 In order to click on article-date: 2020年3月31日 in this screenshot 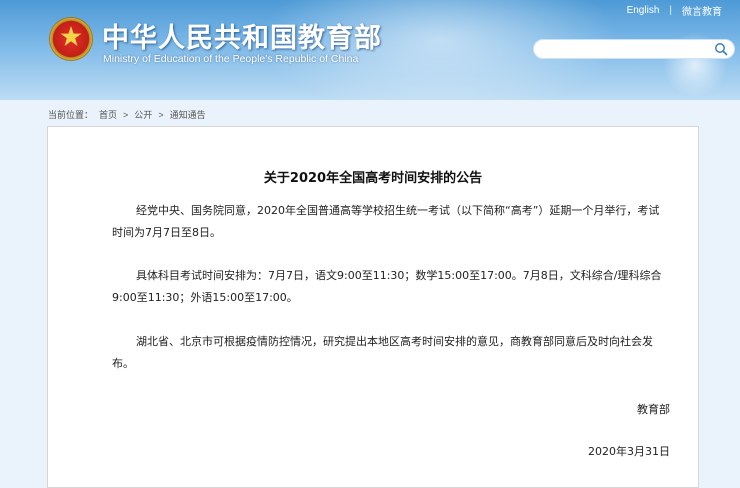, I will do `click(629, 451)`.